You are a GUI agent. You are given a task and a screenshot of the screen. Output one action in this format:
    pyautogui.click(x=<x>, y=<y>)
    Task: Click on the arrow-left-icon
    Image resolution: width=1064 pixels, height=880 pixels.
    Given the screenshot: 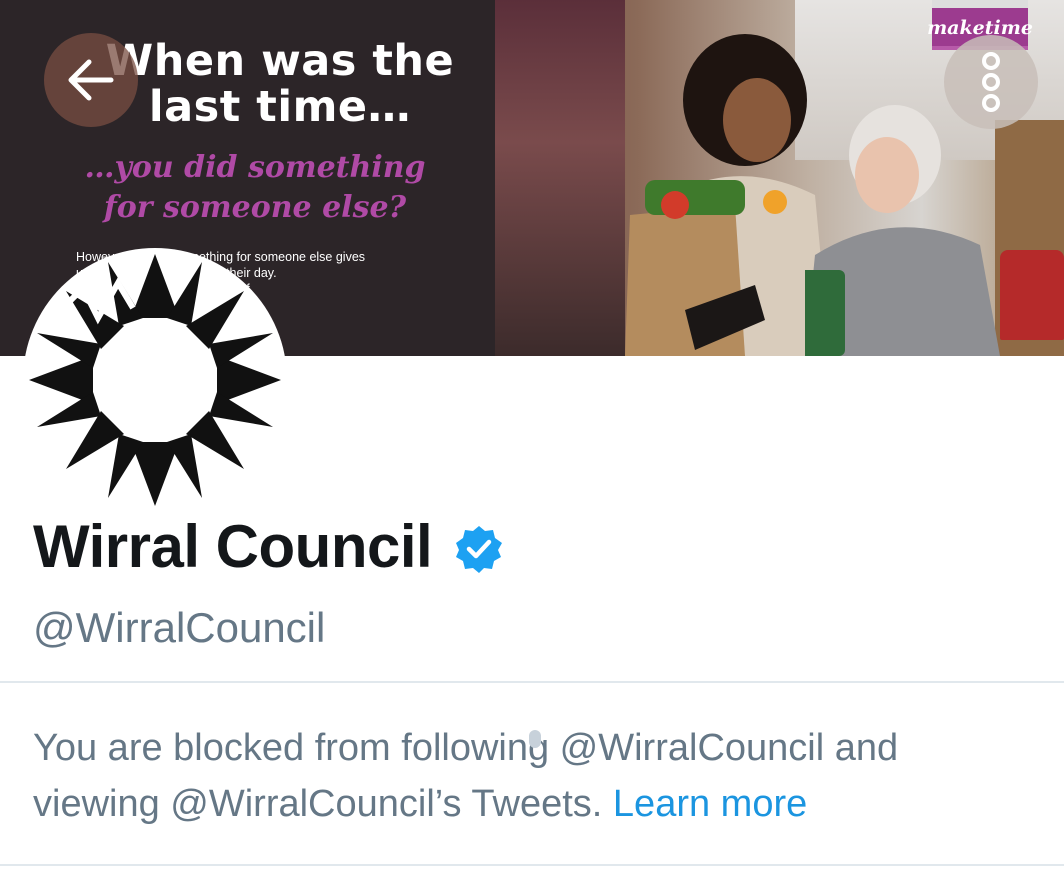 What is the action you would take?
    pyautogui.click(x=91, y=80)
    